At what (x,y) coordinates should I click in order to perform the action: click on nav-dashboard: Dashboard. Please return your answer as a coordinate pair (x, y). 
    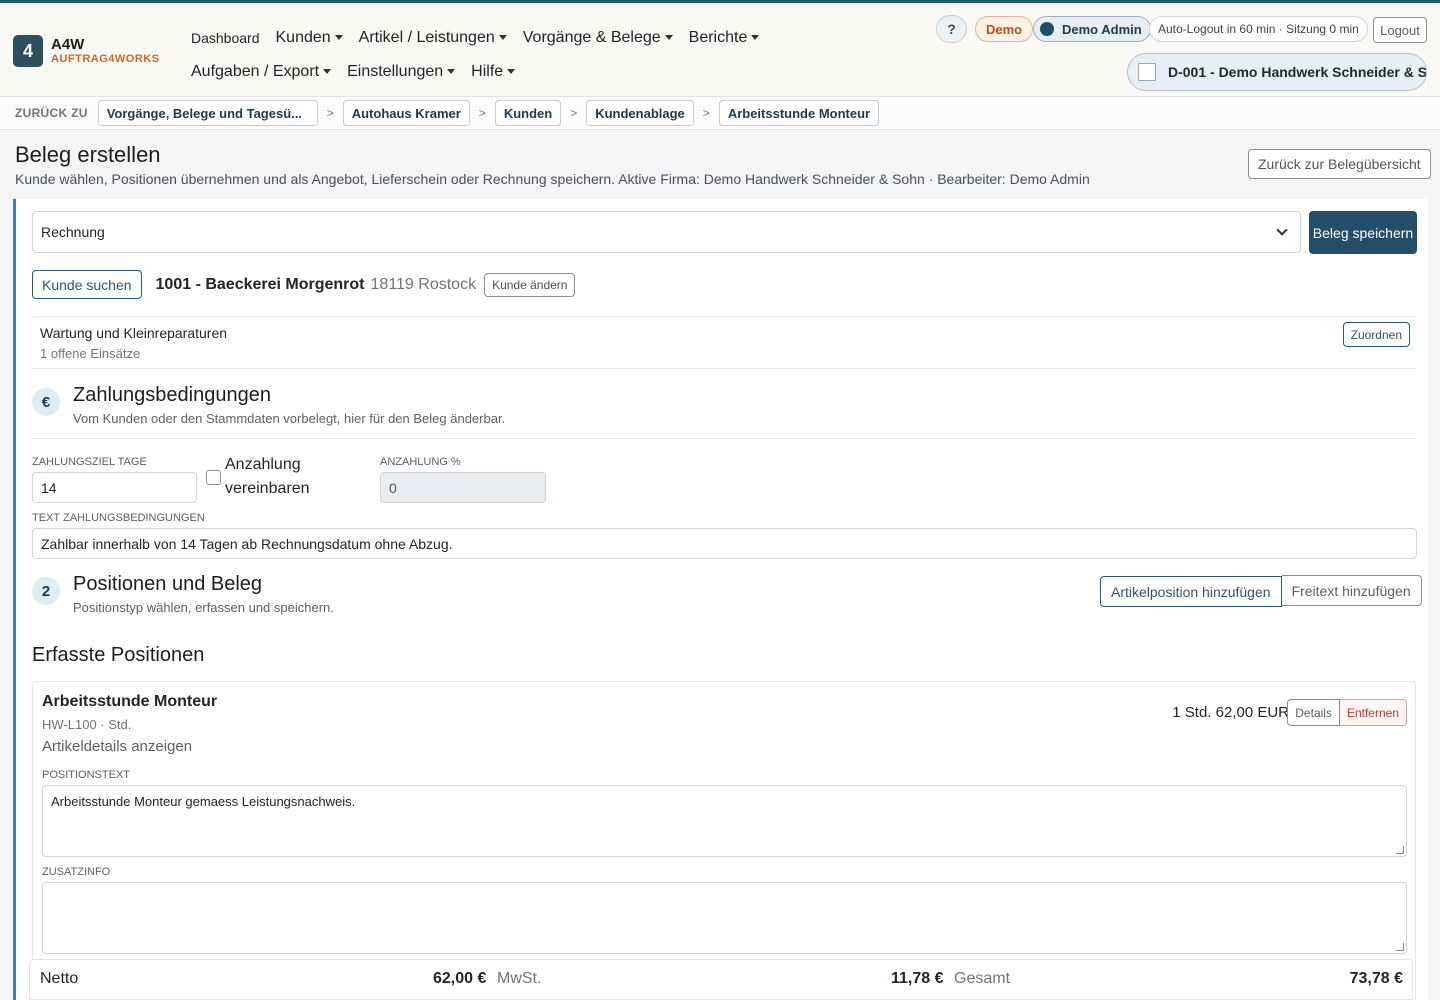
    Looking at the image, I should click on (225, 38).